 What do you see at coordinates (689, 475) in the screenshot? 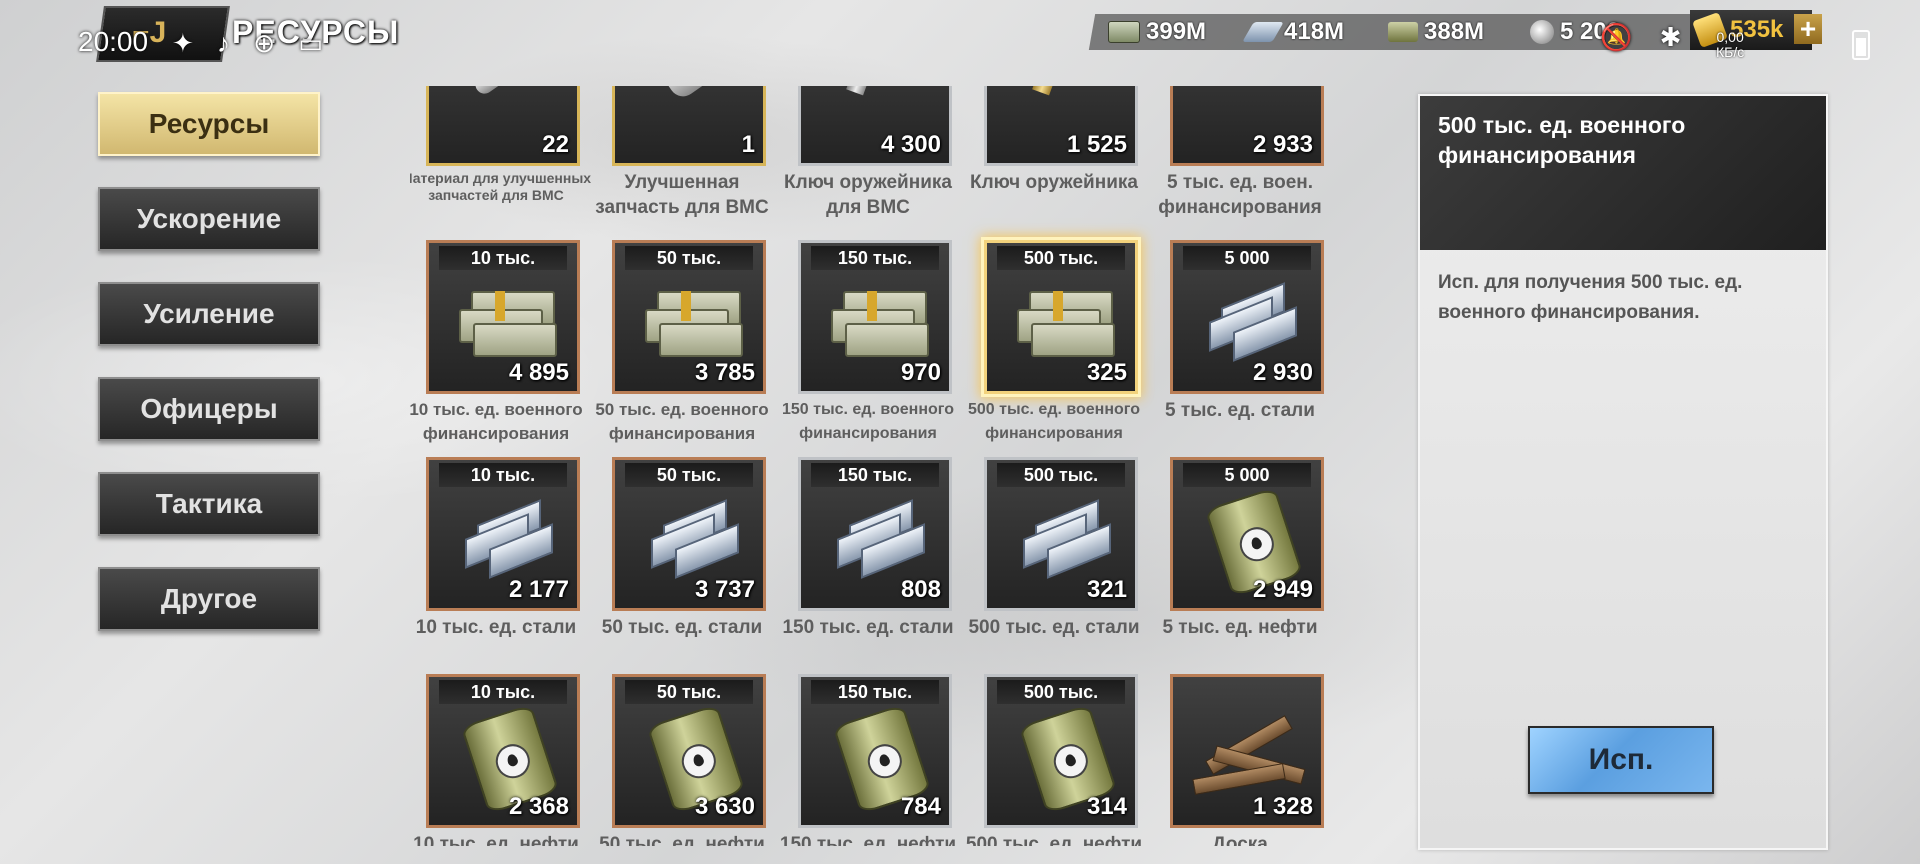
I see `item-badge: 50 тыс.` at bounding box center [689, 475].